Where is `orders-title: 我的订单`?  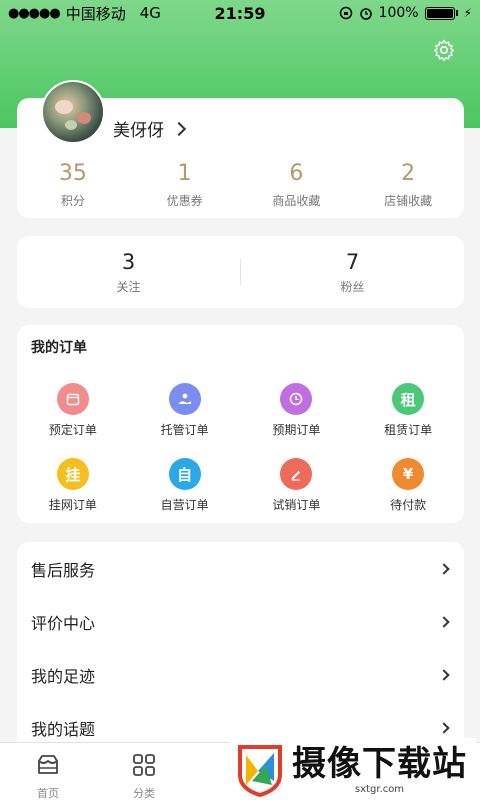 orders-title: 我的订单 is located at coordinates (59, 348).